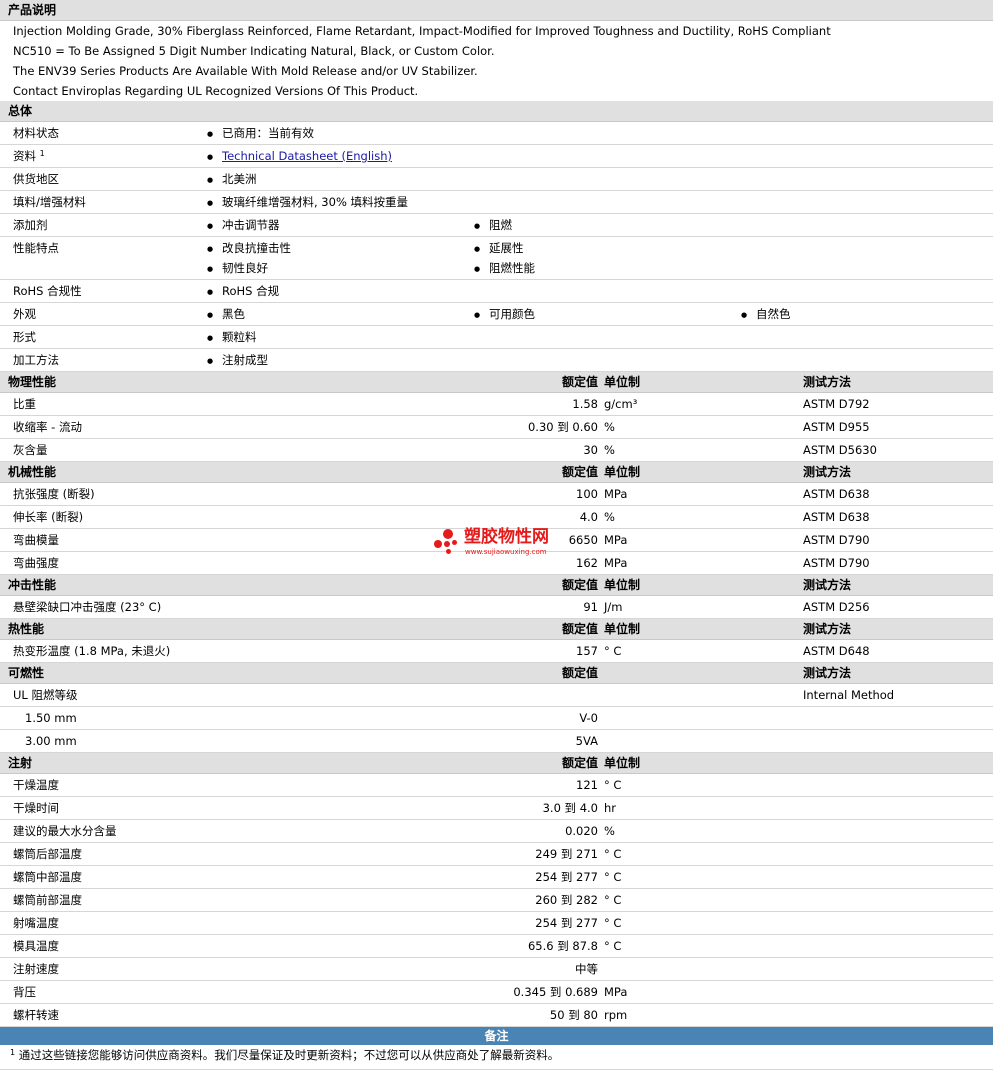 Image resolution: width=993 pixels, height=1089 pixels. What do you see at coordinates (48, 517) in the screenshot?
I see `property-label: 伸长率 (断裂)` at bounding box center [48, 517].